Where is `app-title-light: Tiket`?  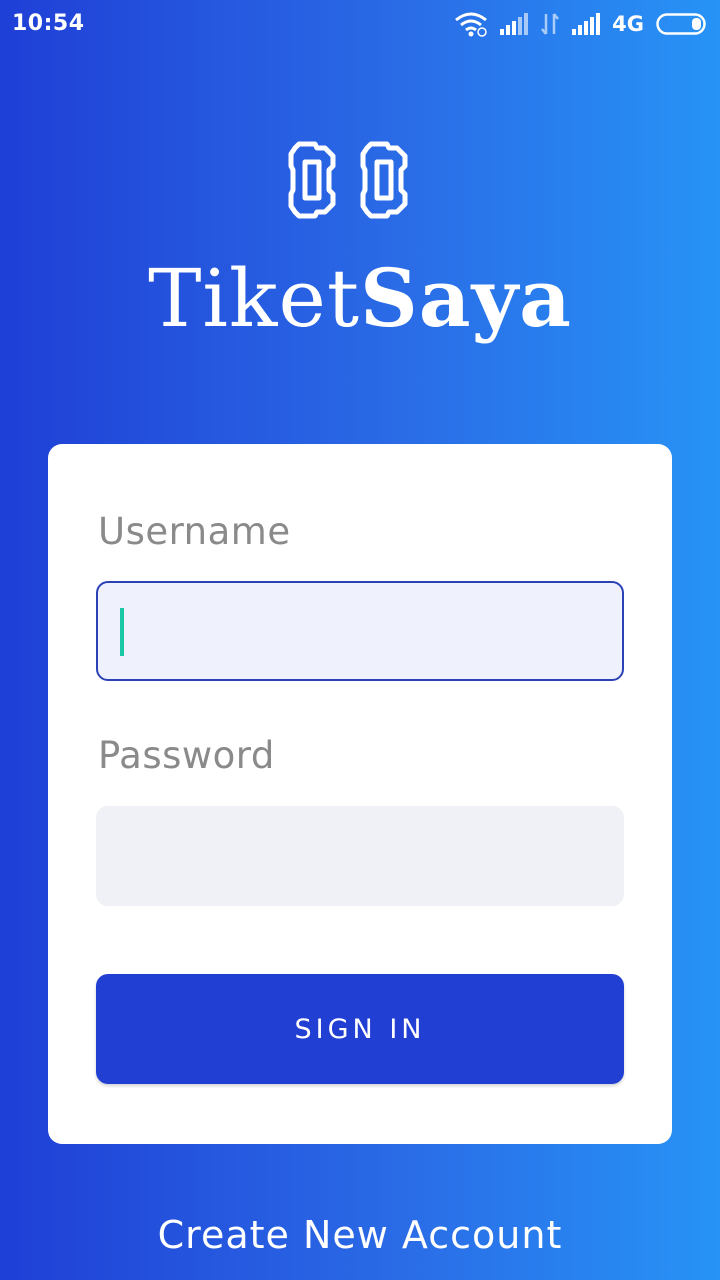
app-title-light: Tiket is located at coordinates (254, 298).